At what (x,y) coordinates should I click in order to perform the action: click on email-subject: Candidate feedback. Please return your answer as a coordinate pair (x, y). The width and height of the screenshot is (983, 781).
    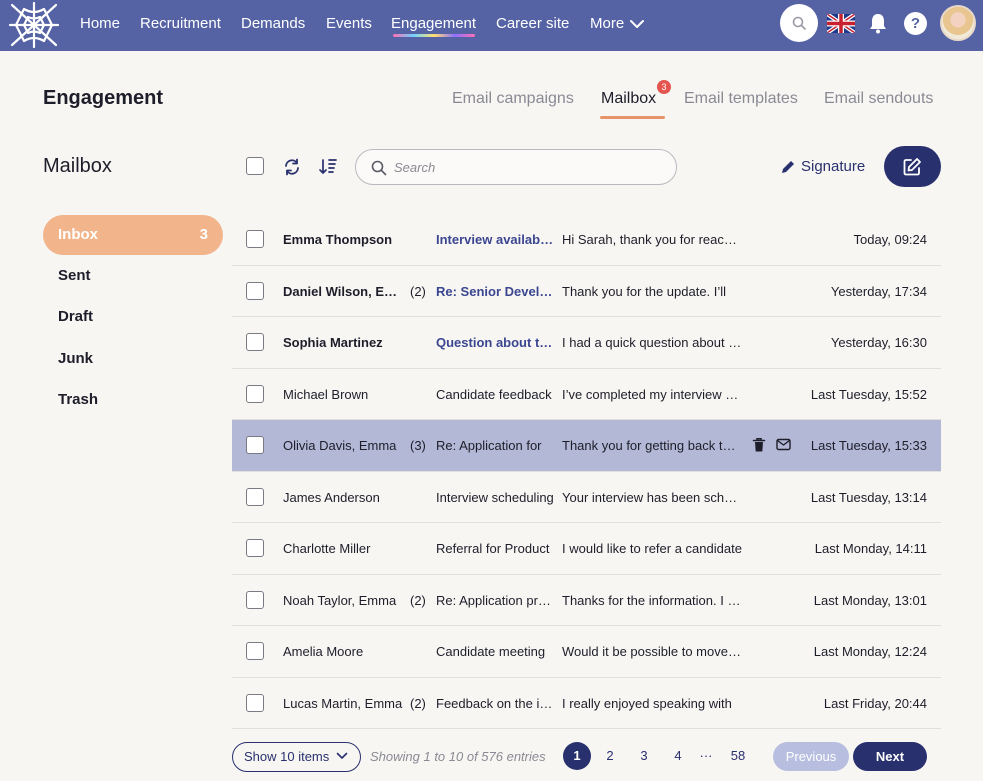
    Looking at the image, I should click on (494, 394).